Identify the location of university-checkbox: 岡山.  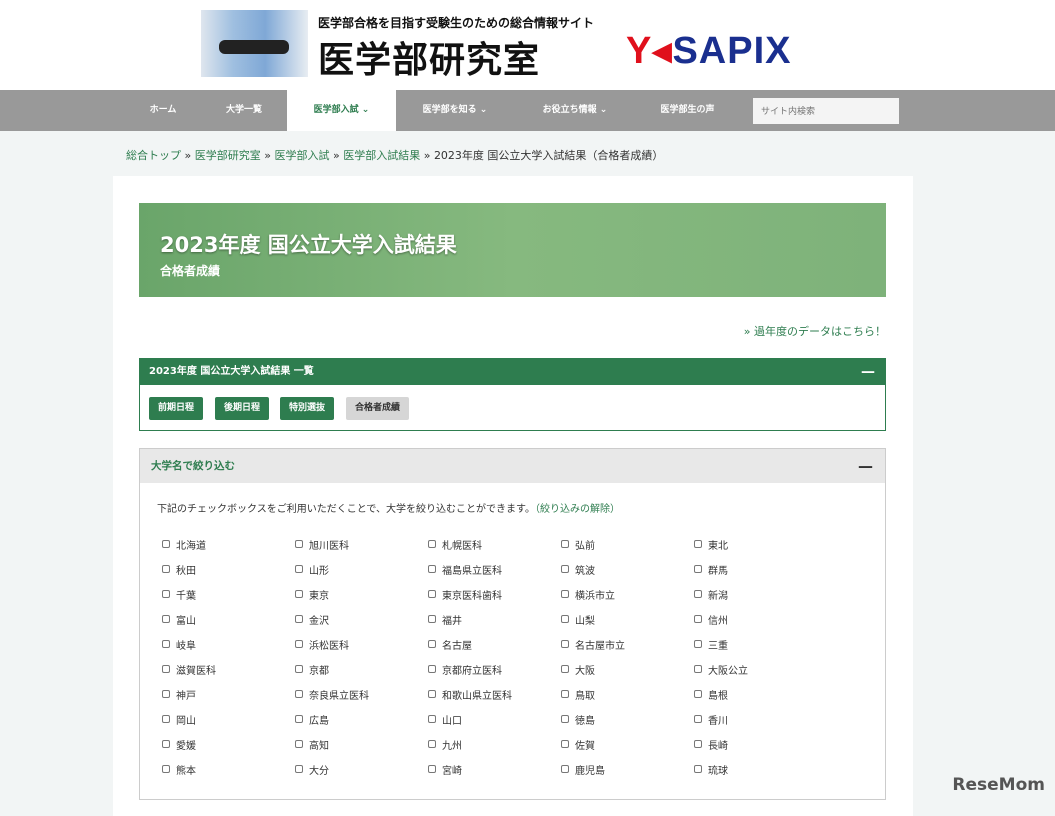
(228, 719).